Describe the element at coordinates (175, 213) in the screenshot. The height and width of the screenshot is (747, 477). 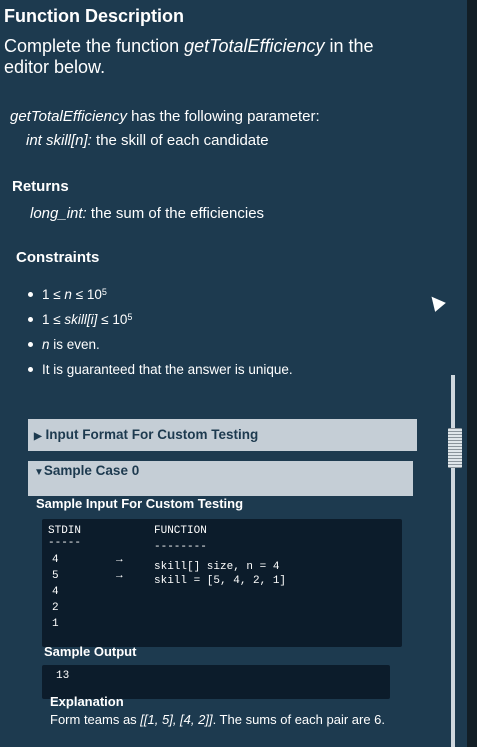
I see `return-desc: the sum of the efficiencies` at that location.